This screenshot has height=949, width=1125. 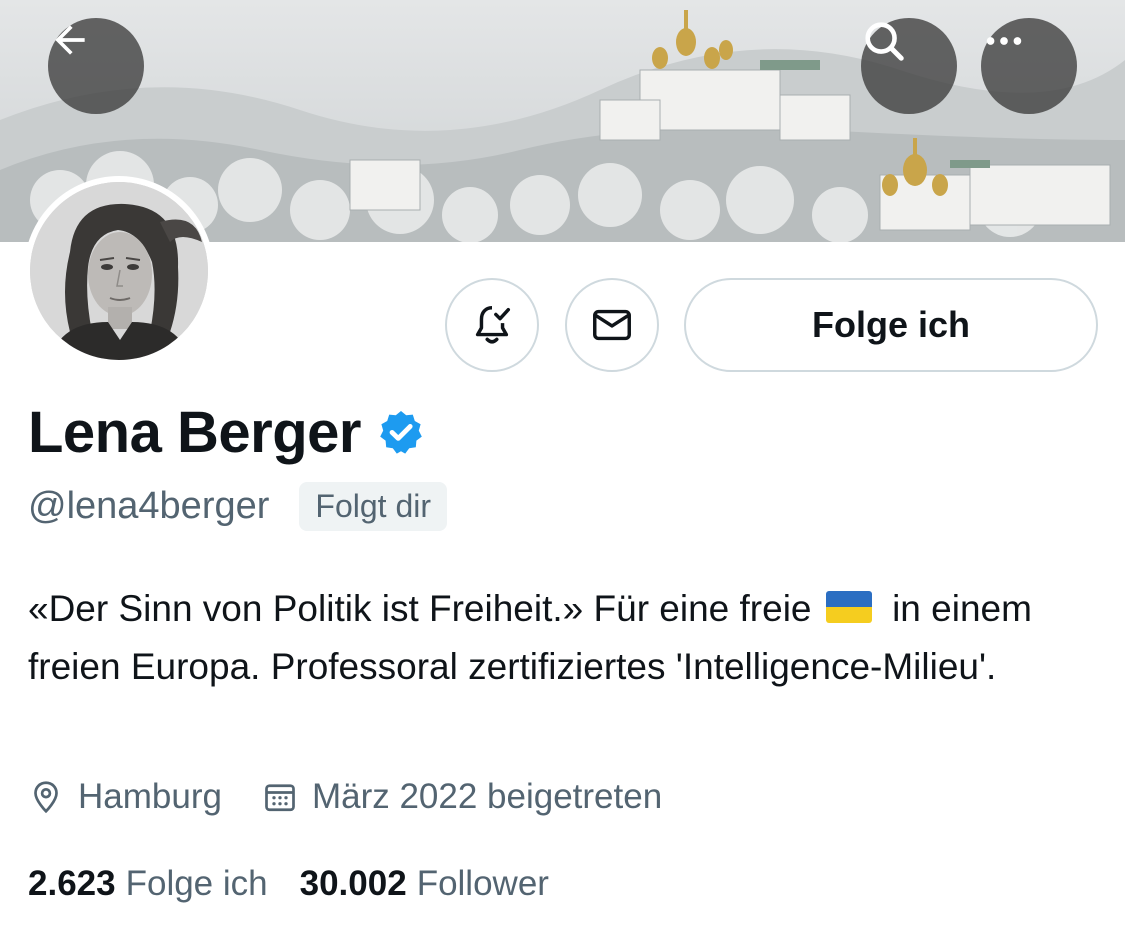 What do you see at coordinates (891, 325) in the screenshot?
I see `following-button: Folge ich` at bounding box center [891, 325].